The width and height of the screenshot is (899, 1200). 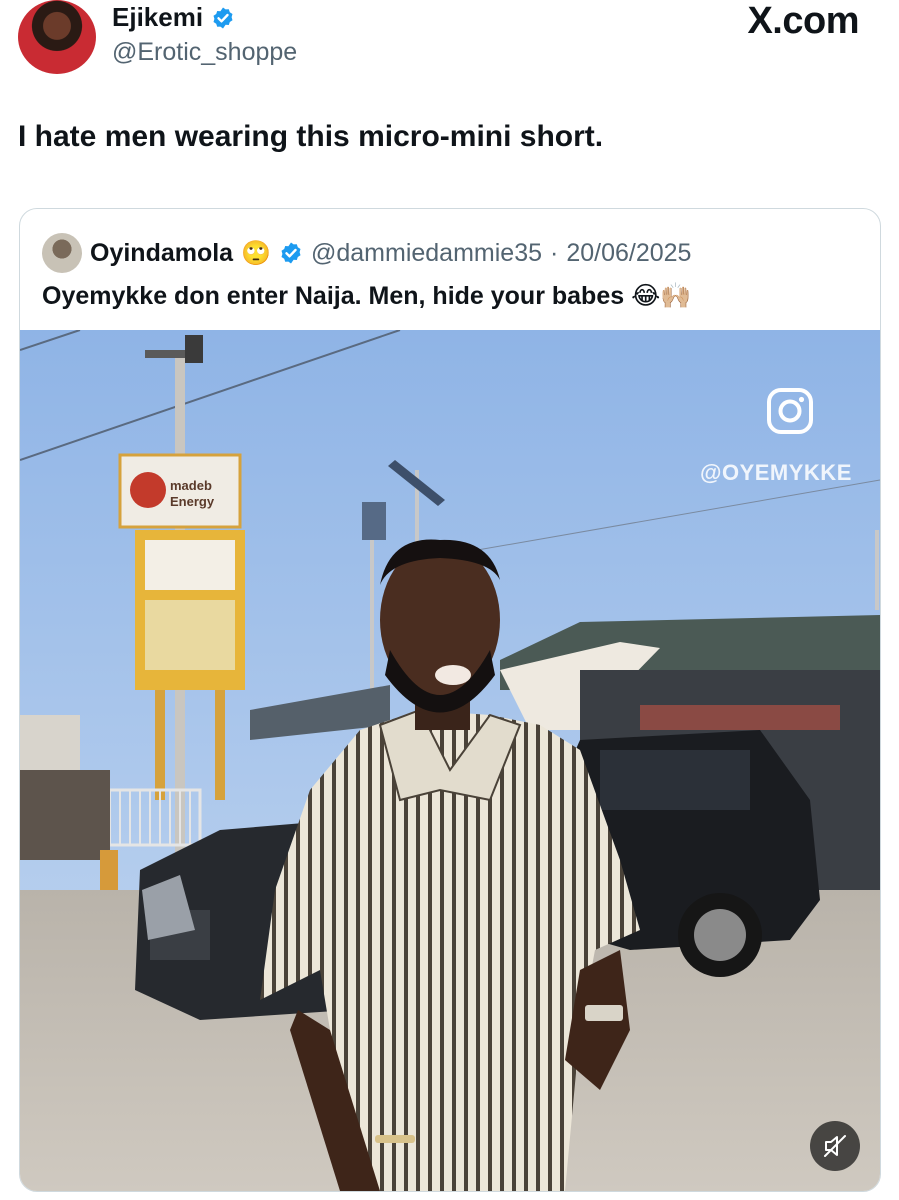 What do you see at coordinates (256, 253) in the screenshot?
I see `quoted-name-emoji: 🙄` at bounding box center [256, 253].